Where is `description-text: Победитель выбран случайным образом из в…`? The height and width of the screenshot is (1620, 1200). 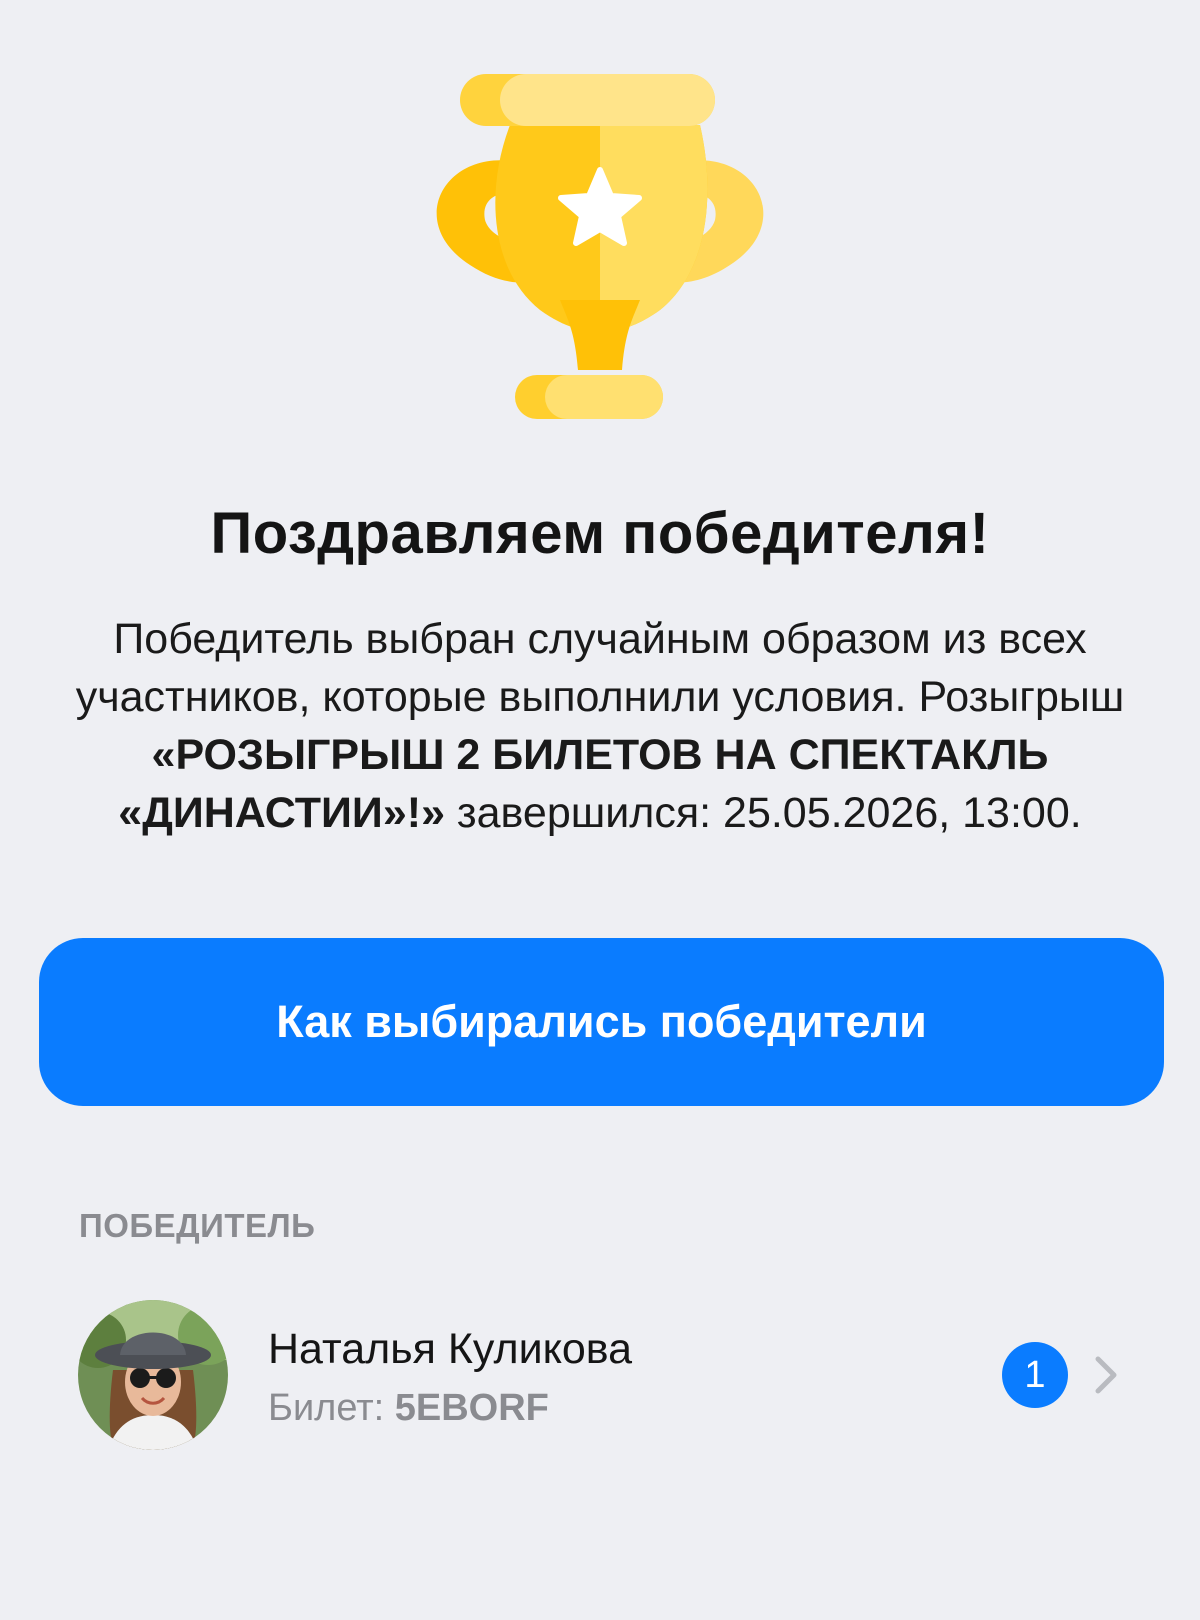
description-text: Победитель выбран случайным образом из в… is located at coordinates (600, 668).